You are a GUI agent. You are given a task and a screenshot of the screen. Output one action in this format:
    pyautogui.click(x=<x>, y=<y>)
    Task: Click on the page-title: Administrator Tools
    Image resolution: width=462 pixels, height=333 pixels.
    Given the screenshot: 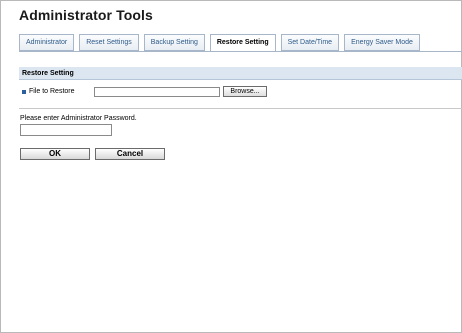 What is the action you would take?
    pyautogui.click(x=86, y=15)
    